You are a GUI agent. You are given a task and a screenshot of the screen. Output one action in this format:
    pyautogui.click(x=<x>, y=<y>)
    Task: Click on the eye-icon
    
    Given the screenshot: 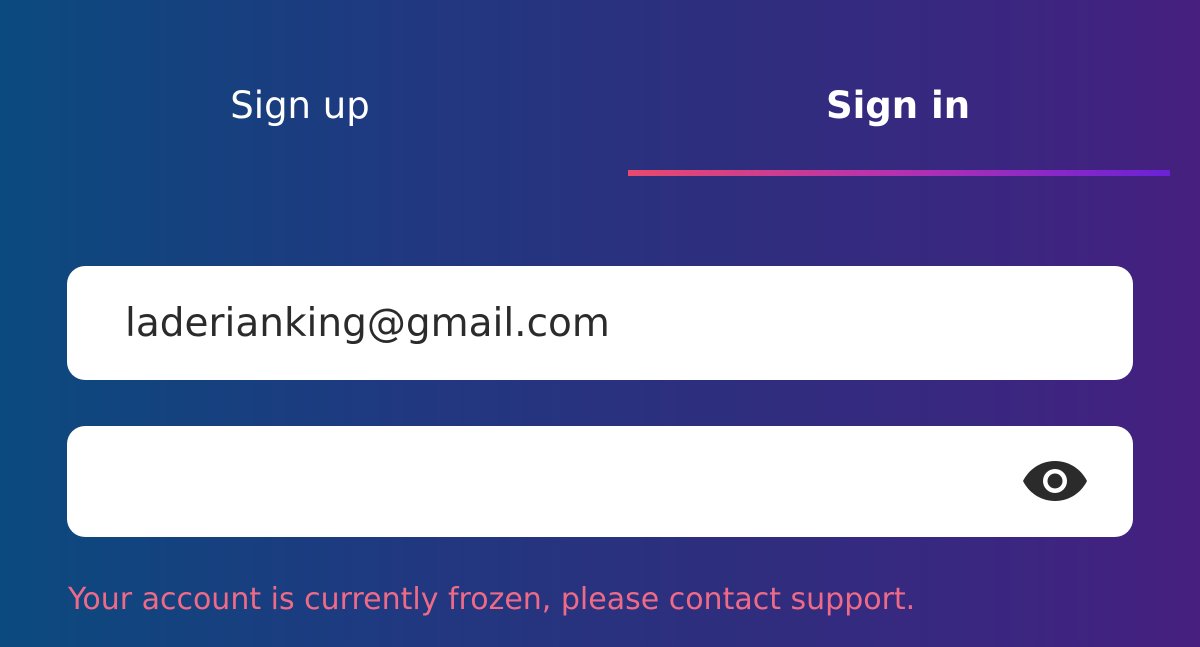 What is the action you would take?
    pyautogui.click(x=1055, y=481)
    